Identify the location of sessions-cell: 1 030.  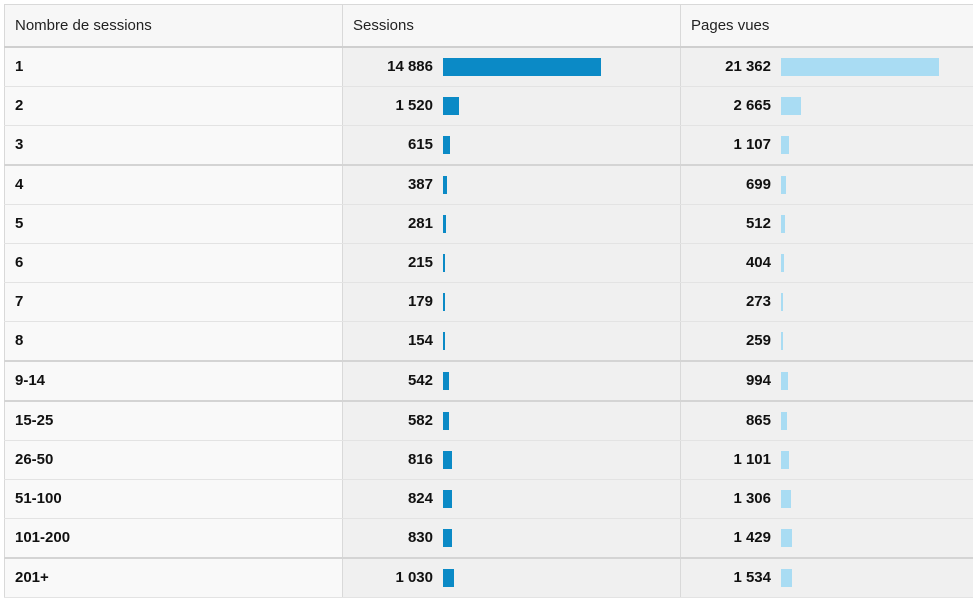
(512, 578).